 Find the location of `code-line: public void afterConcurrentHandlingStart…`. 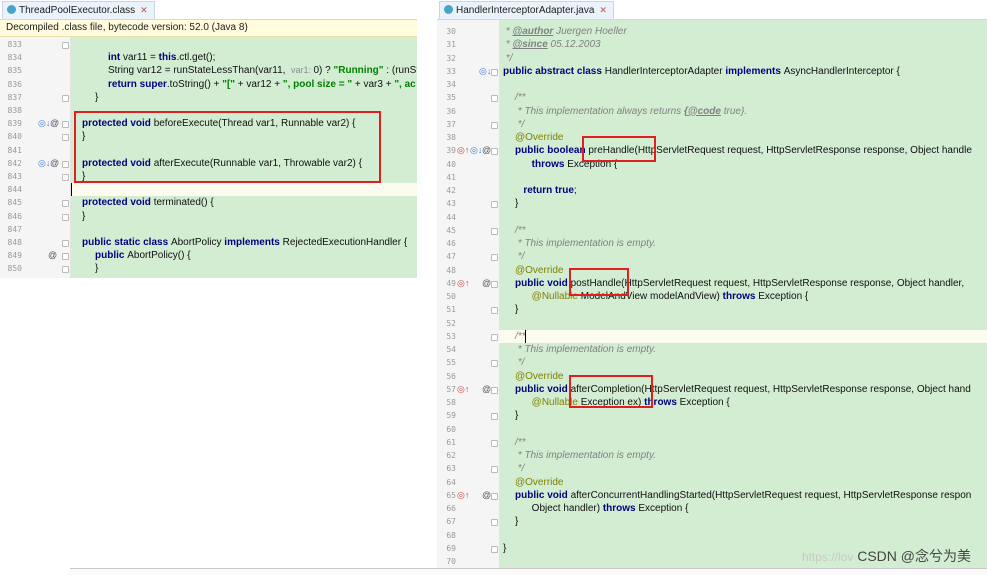

code-line: public void afterConcurrentHandlingStart… is located at coordinates (743, 495).